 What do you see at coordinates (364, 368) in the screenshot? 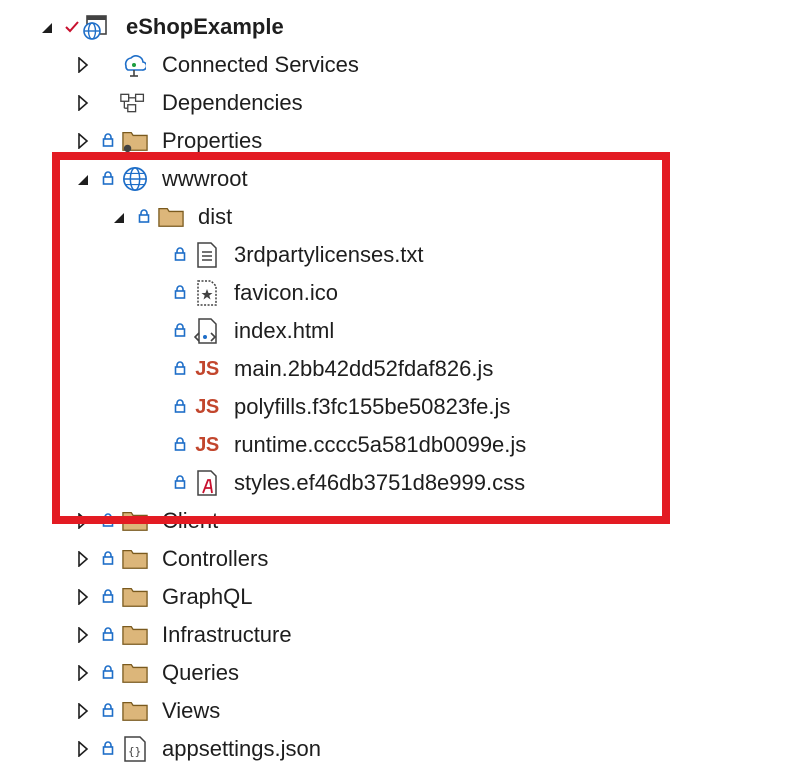
I see `file-label: main.2bb42dd52fdaf826.js` at bounding box center [364, 368].